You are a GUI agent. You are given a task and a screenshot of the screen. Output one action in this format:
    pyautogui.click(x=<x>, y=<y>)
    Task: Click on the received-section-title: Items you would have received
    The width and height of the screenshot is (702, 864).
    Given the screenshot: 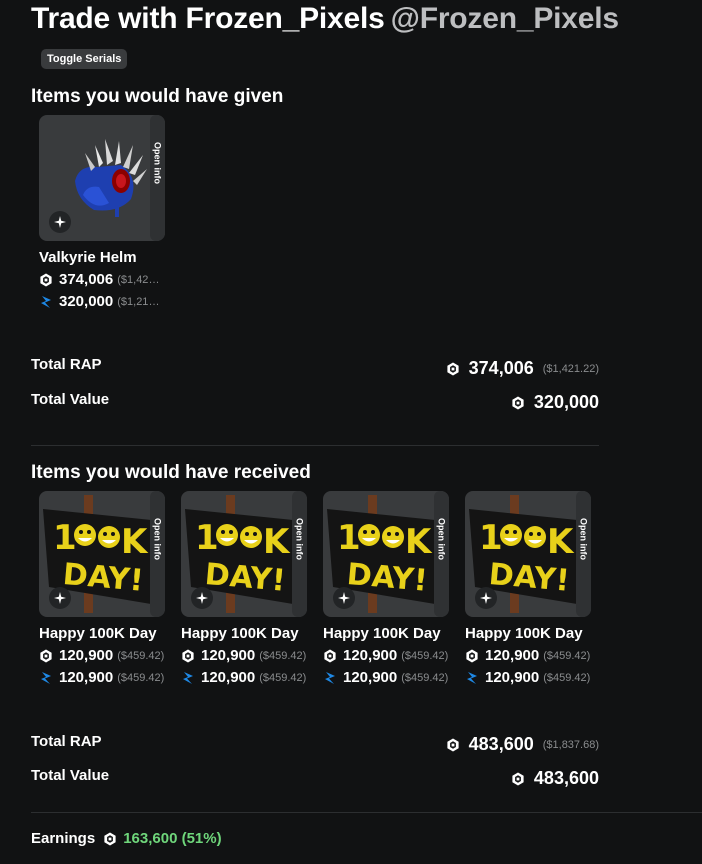 What is the action you would take?
    pyautogui.click(x=171, y=472)
    